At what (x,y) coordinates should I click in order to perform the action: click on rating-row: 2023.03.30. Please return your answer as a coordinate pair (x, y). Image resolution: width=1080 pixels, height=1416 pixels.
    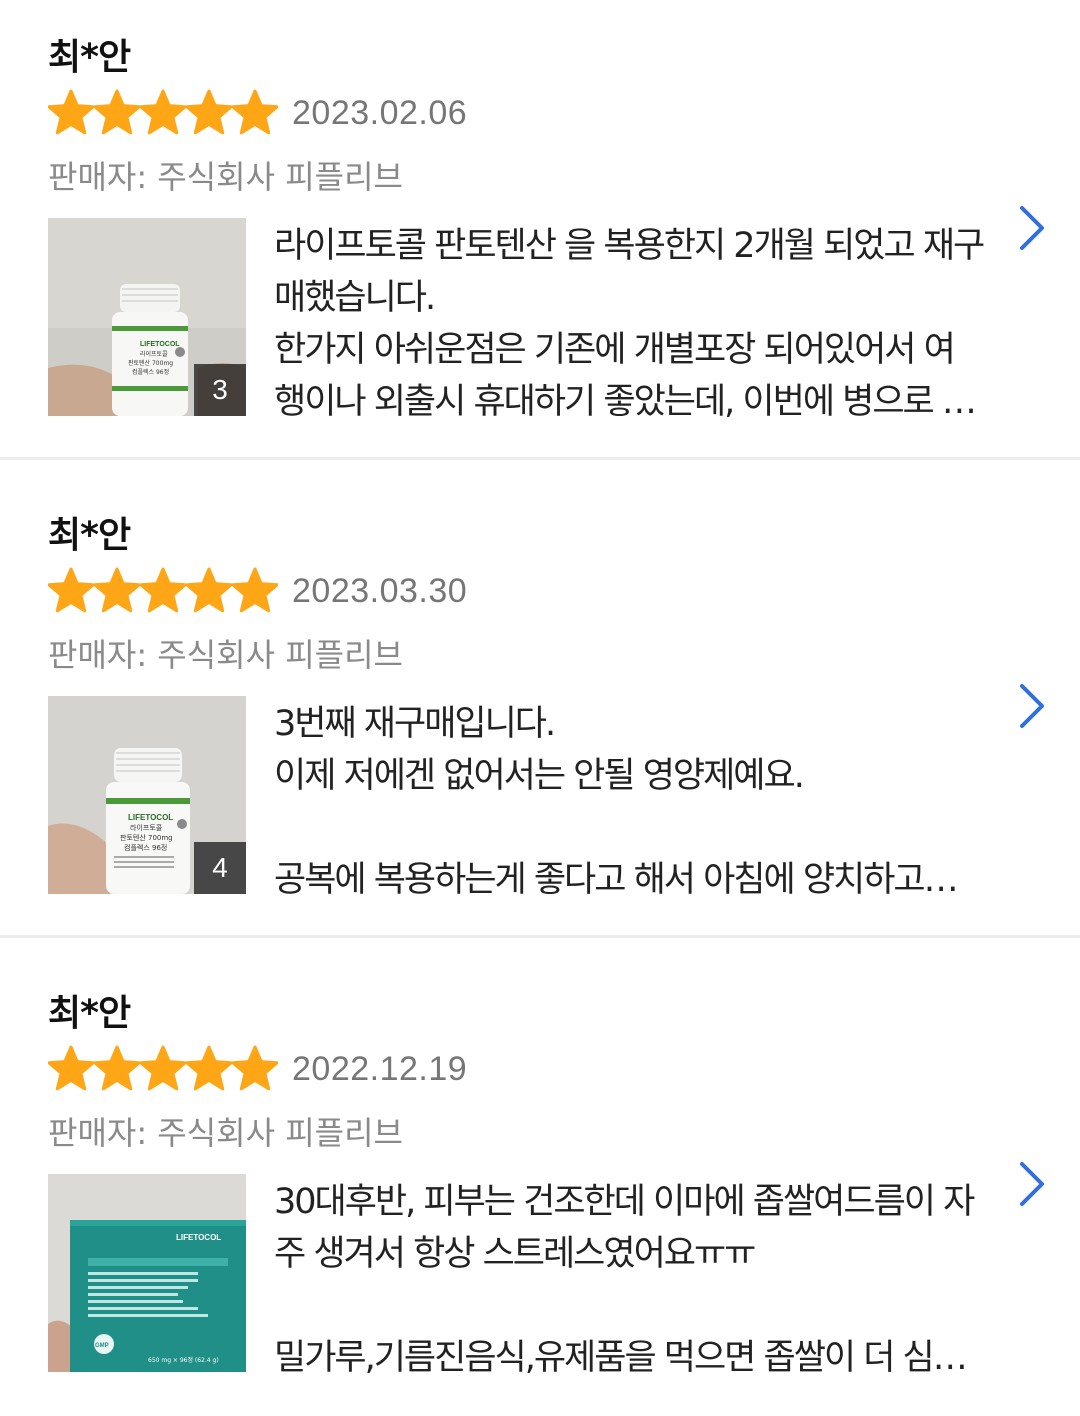
    Looking at the image, I should click on (257, 591).